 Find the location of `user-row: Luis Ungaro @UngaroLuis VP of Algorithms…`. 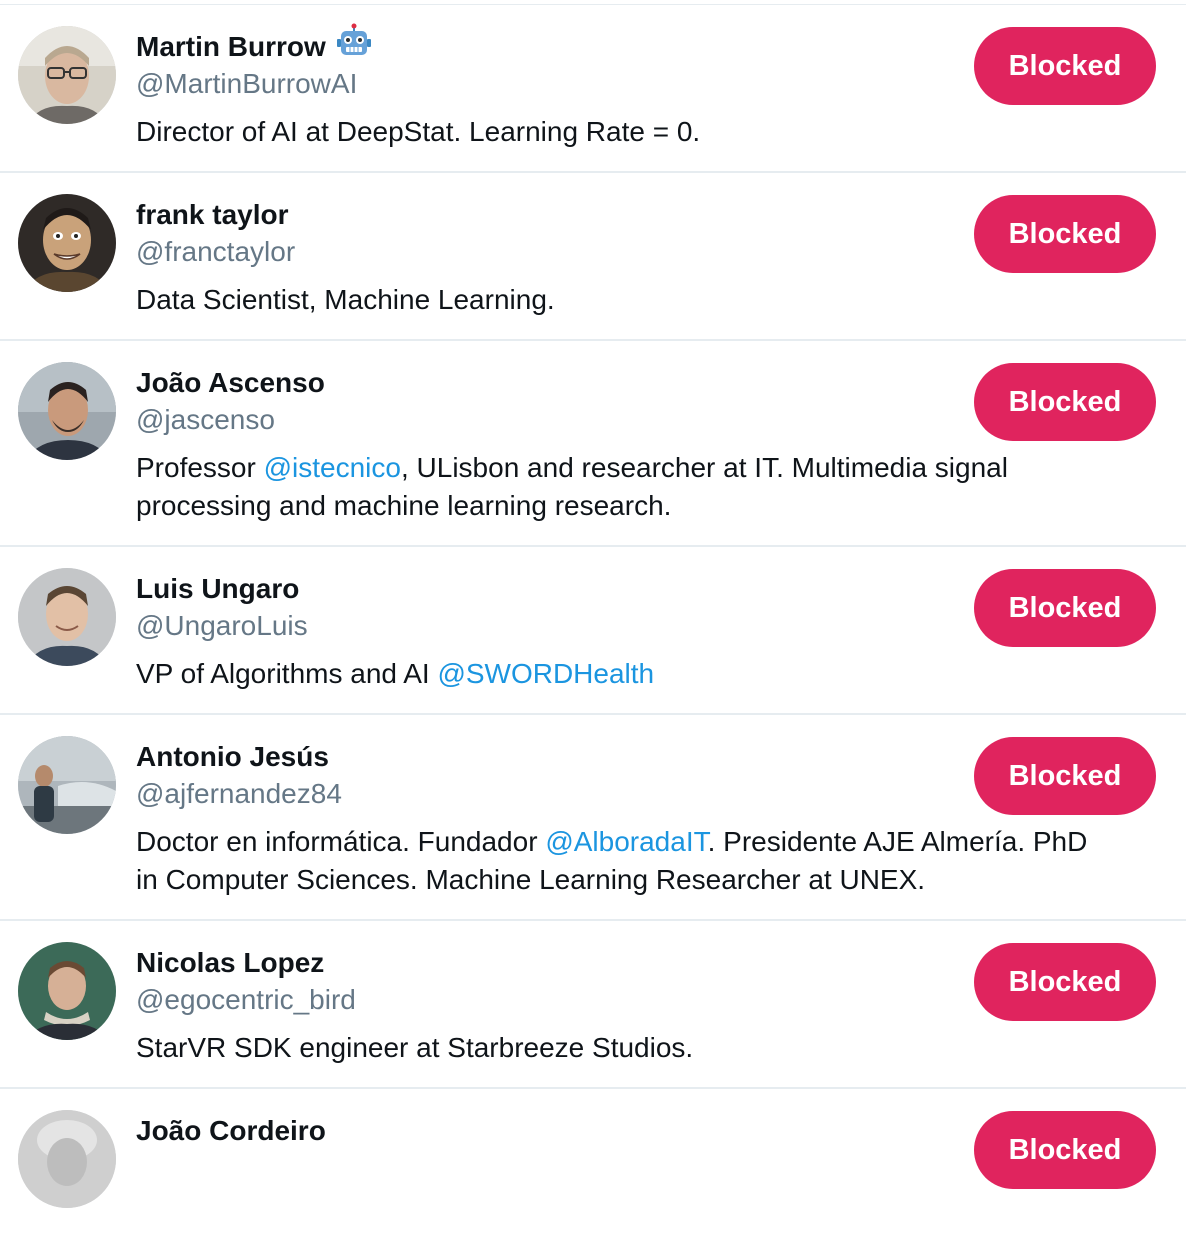

user-row: Luis Ungaro @UngaroLuis VP of Algorithms… is located at coordinates (593, 631).